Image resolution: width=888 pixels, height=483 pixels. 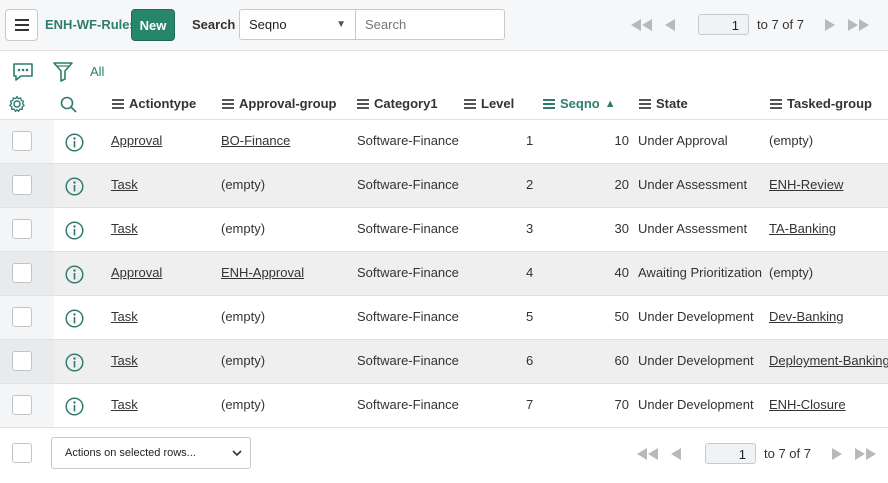 What do you see at coordinates (693, 228) in the screenshot?
I see `cell-state: Under Assessment` at bounding box center [693, 228].